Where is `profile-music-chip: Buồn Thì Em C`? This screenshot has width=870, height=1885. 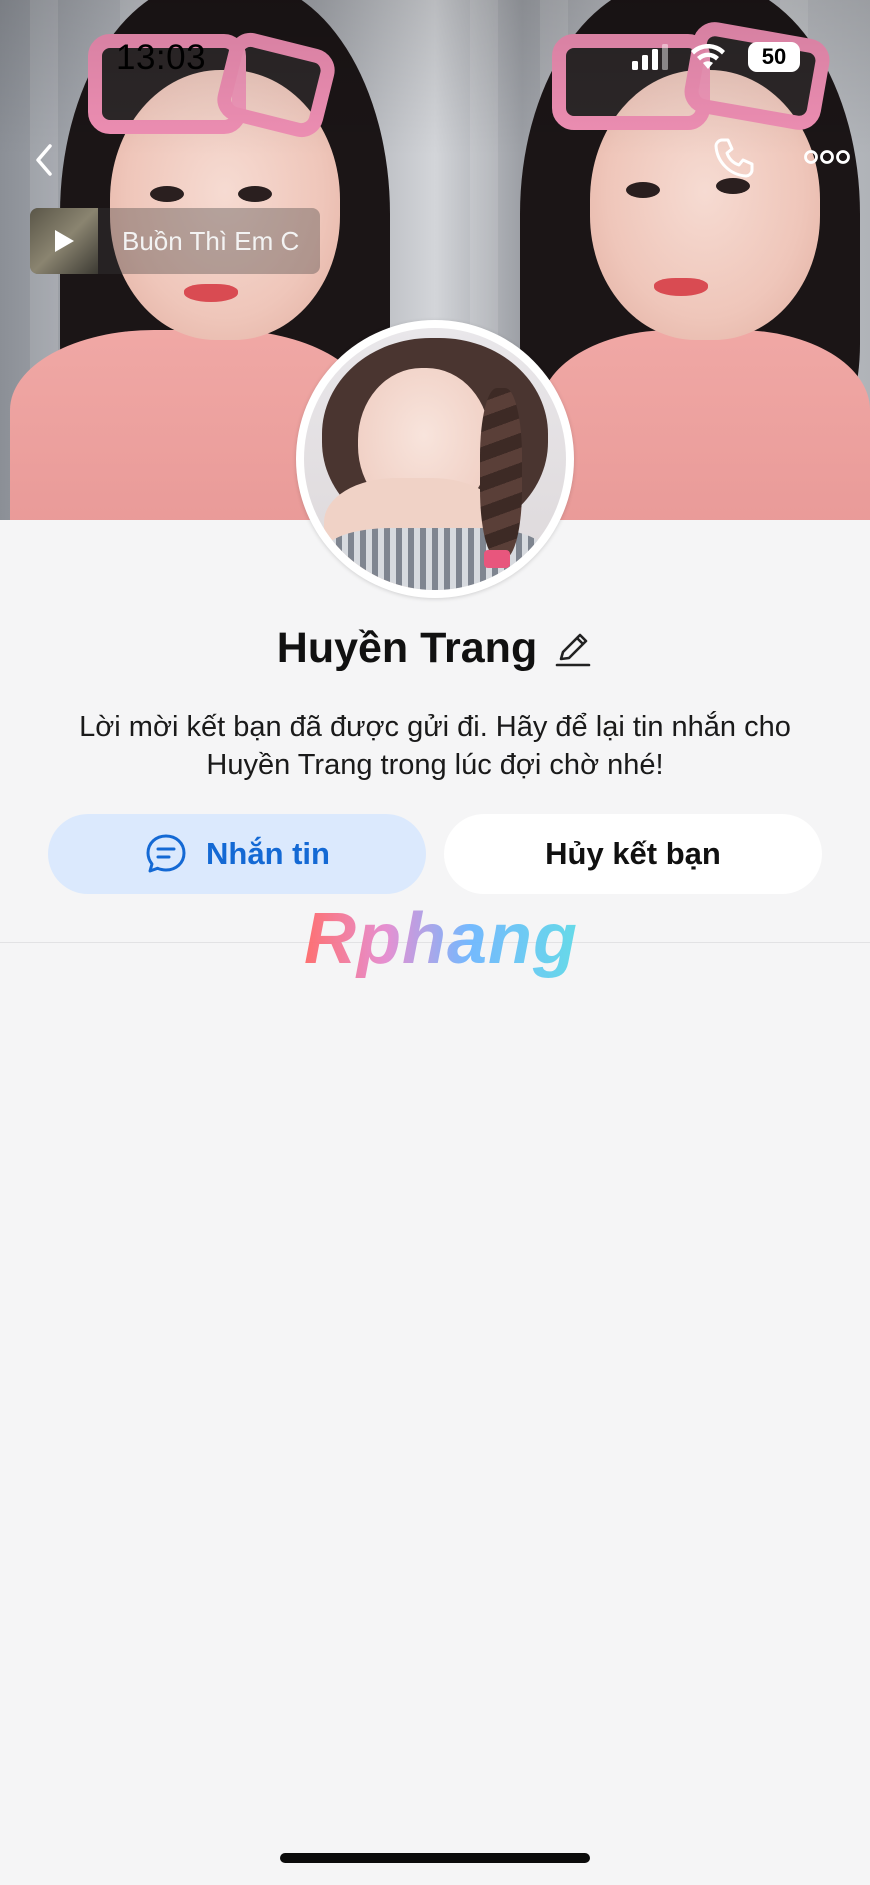 profile-music-chip: Buồn Thì Em C is located at coordinates (175, 241).